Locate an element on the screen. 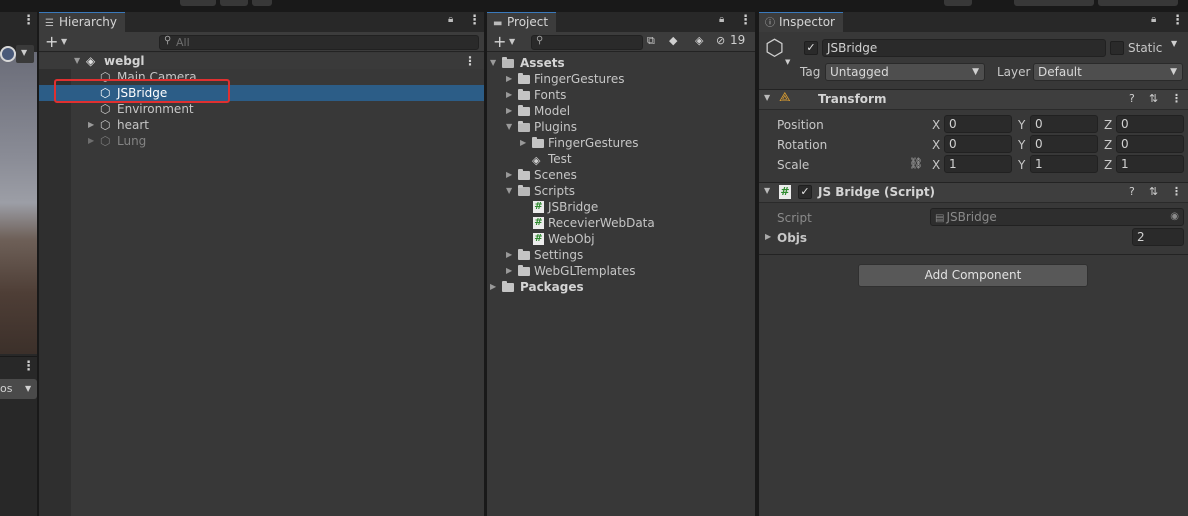 This screenshot has height=516, width=1188. folder-icon: ▬ is located at coordinates (498, 23).